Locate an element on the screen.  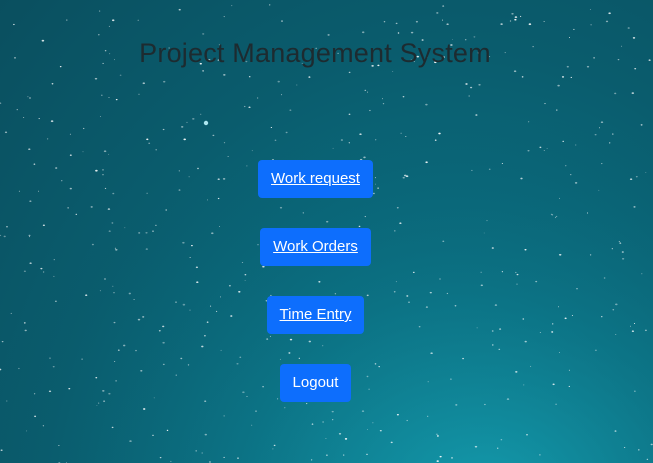
logout-button: Logout is located at coordinates (315, 383).